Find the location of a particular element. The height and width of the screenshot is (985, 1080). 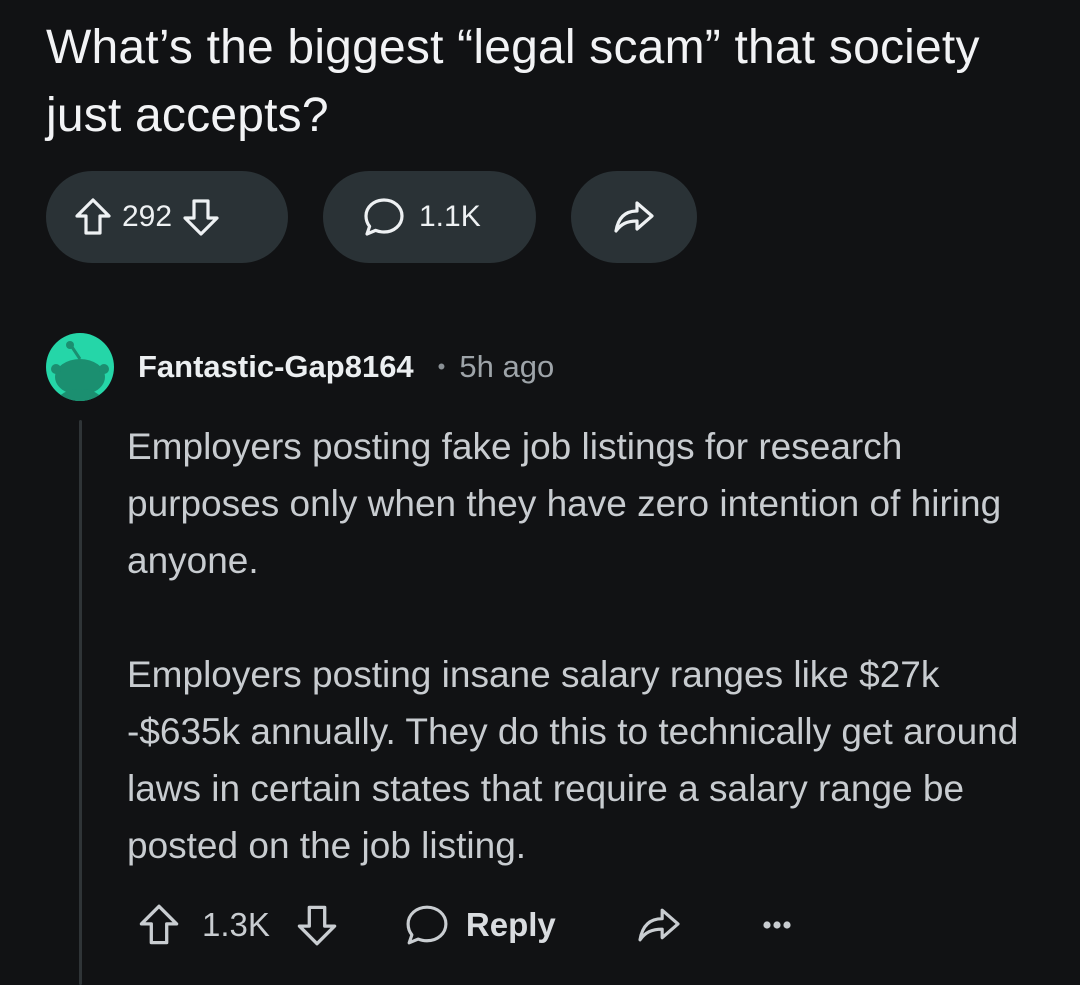

comment-header: Fantastic-Gap8164 • 5h ago is located at coordinates (300, 367).